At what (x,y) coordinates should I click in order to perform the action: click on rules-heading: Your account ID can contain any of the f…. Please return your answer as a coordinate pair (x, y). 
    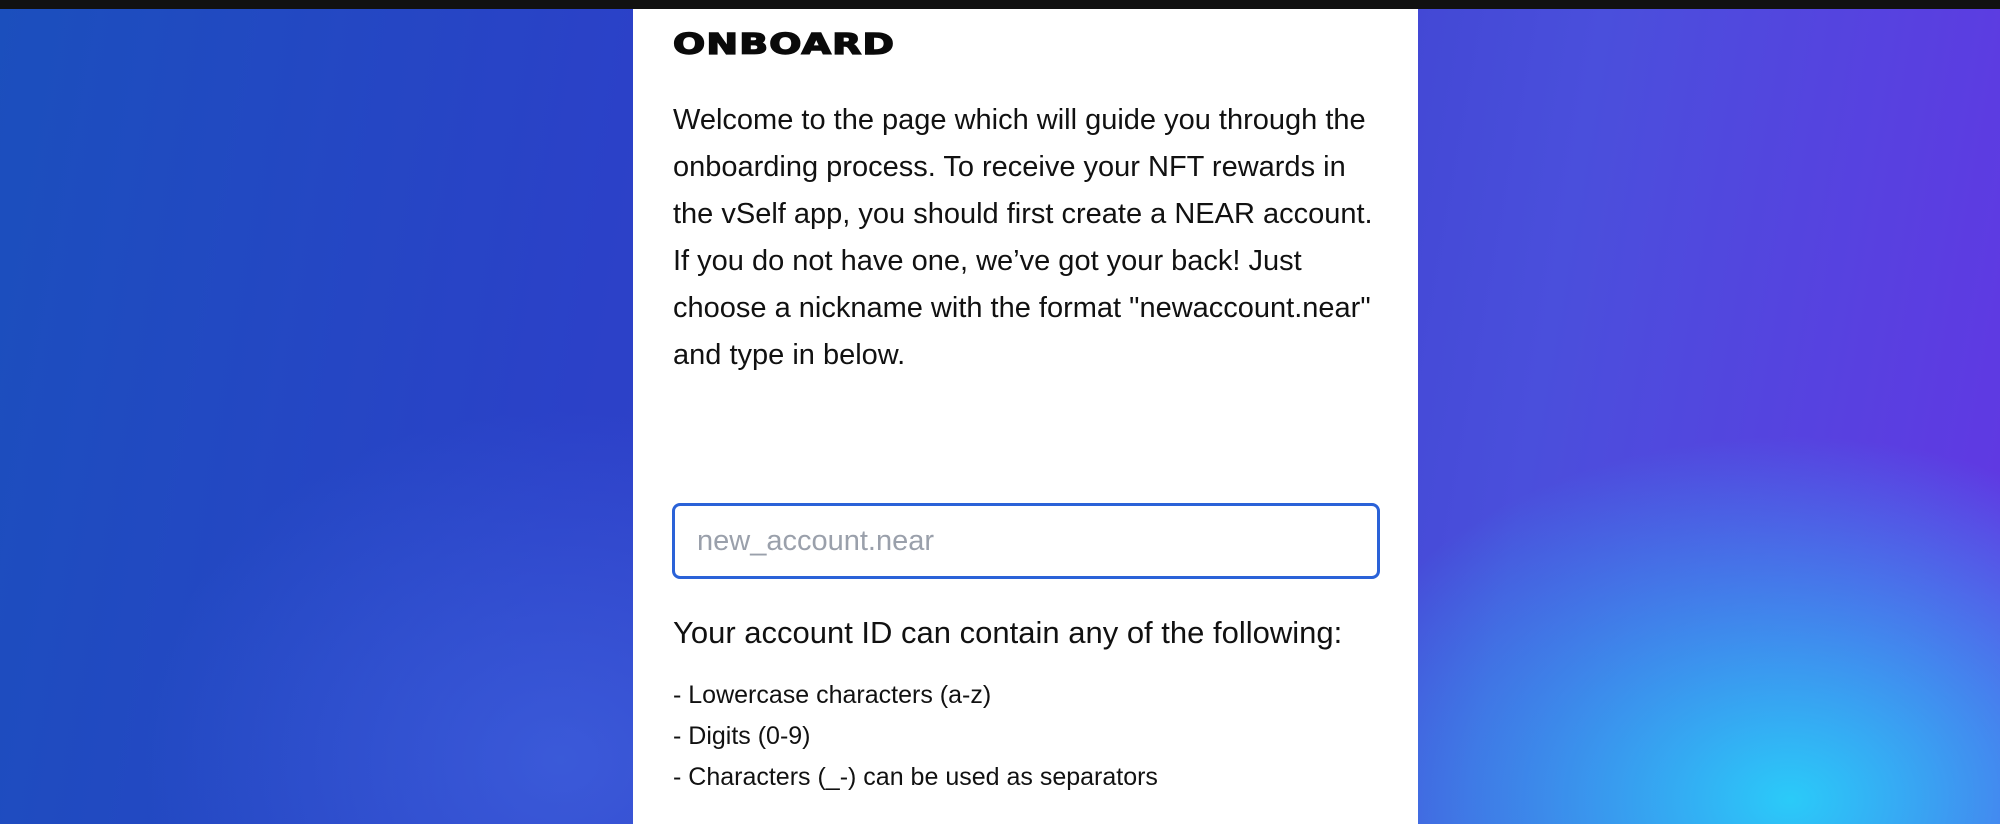
    Looking at the image, I should click on (1008, 632).